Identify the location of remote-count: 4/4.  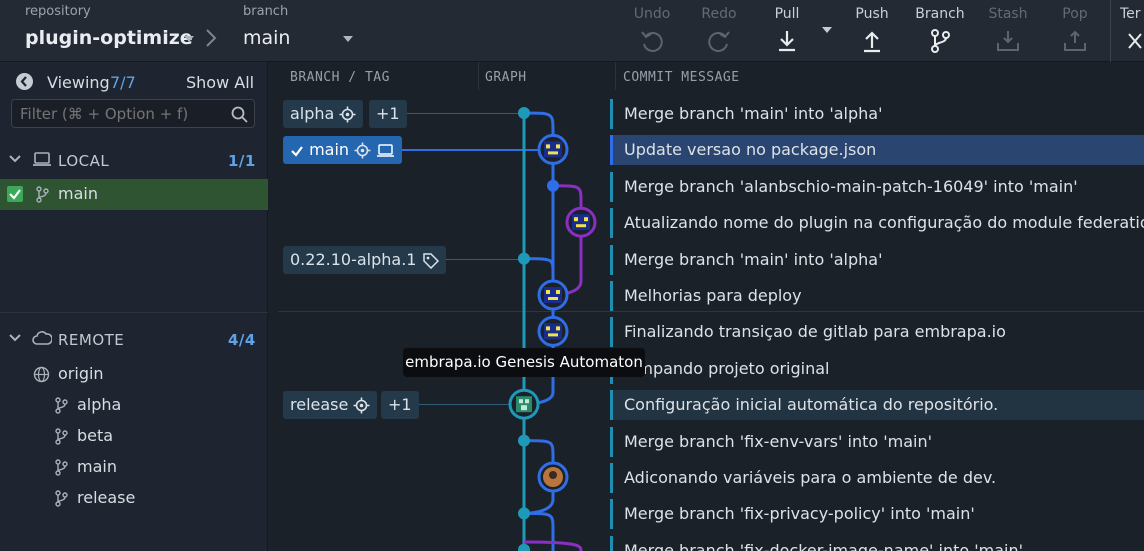
(242, 340).